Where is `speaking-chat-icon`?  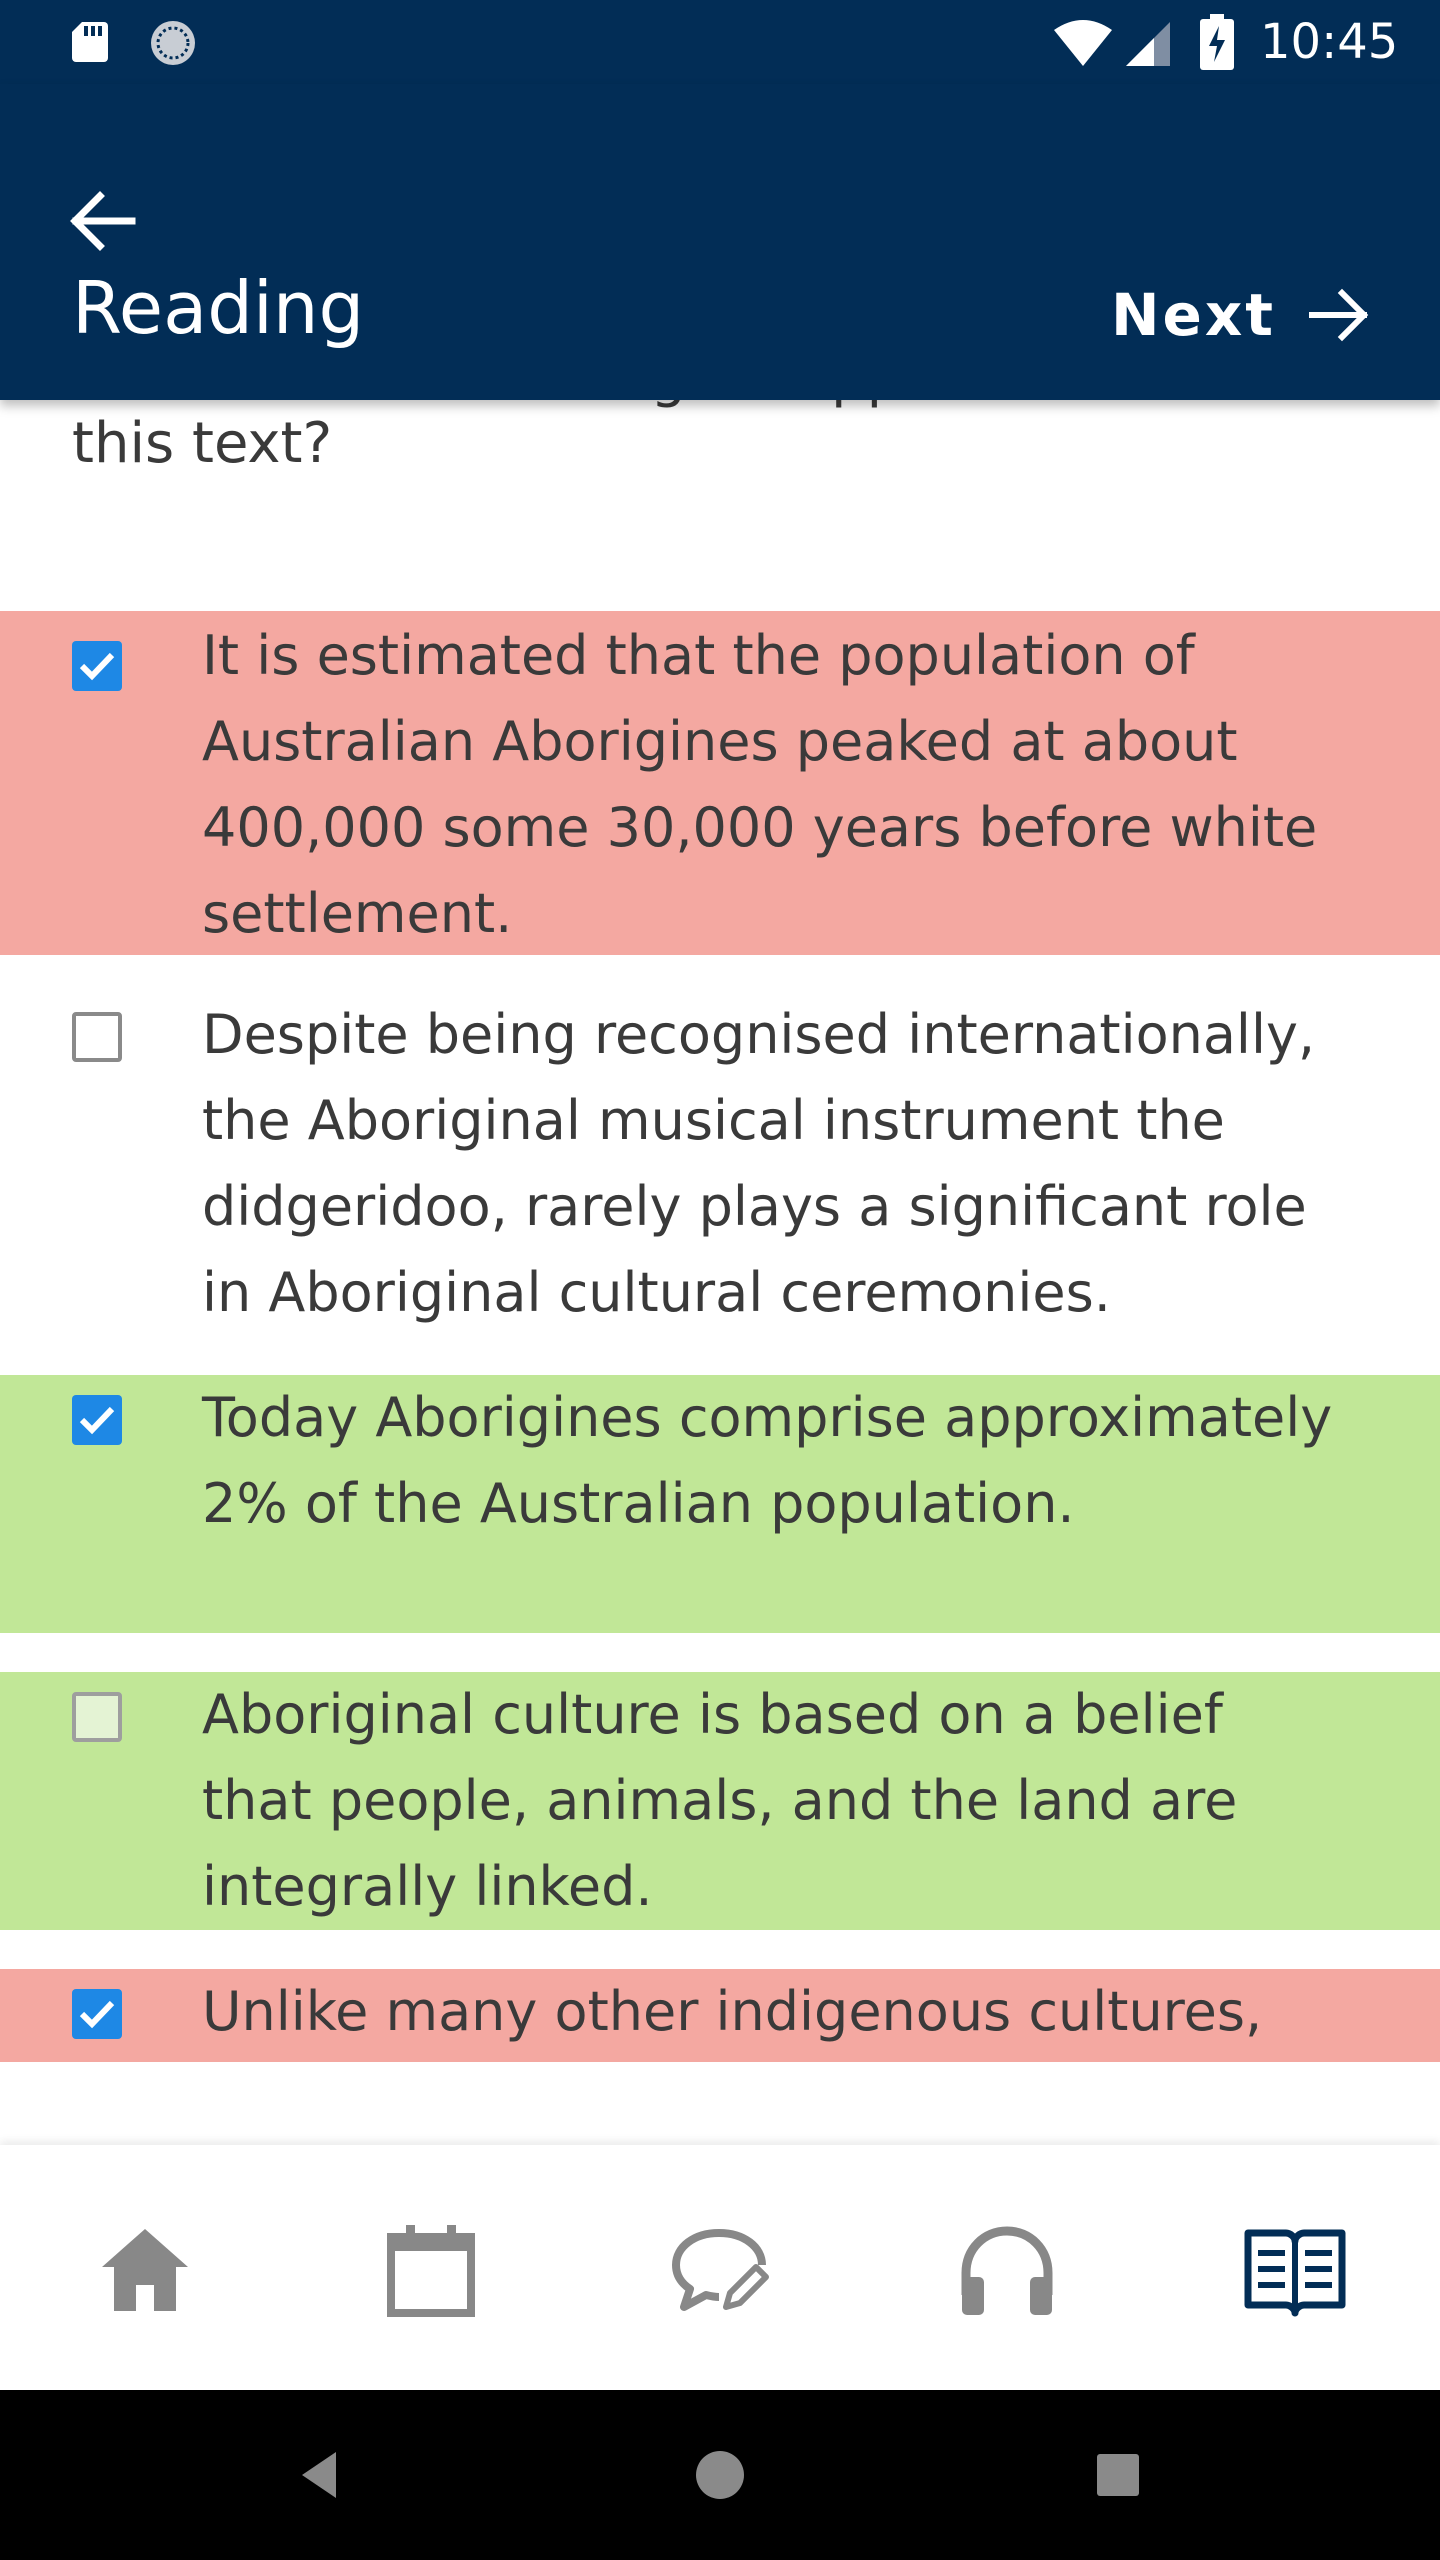
speaking-chat-icon is located at coordinates (720, 2270).